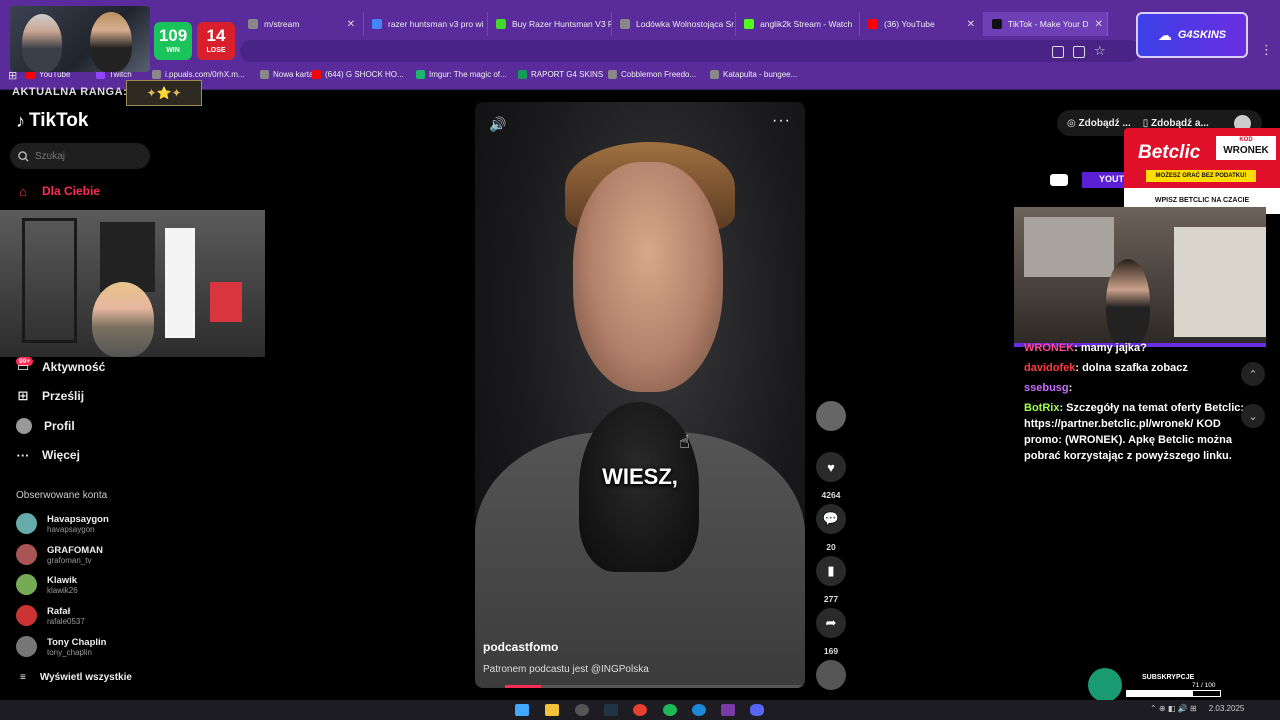 This screenshot has height=720, width=1280. What do you see at coordinates (61, 646) in the screenshot?
I see `followed-account: Tony Chaplin tony_chaplin` at bounding box center [61, 646].